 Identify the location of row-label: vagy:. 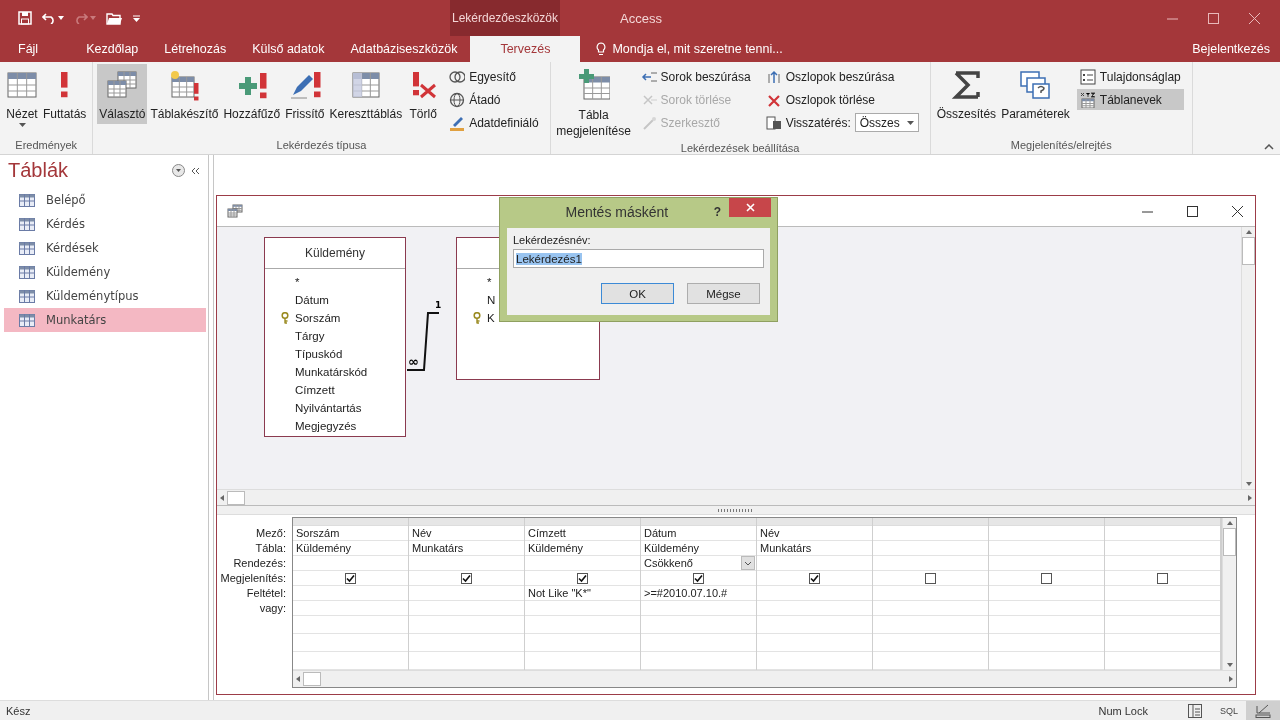
(272, 608).